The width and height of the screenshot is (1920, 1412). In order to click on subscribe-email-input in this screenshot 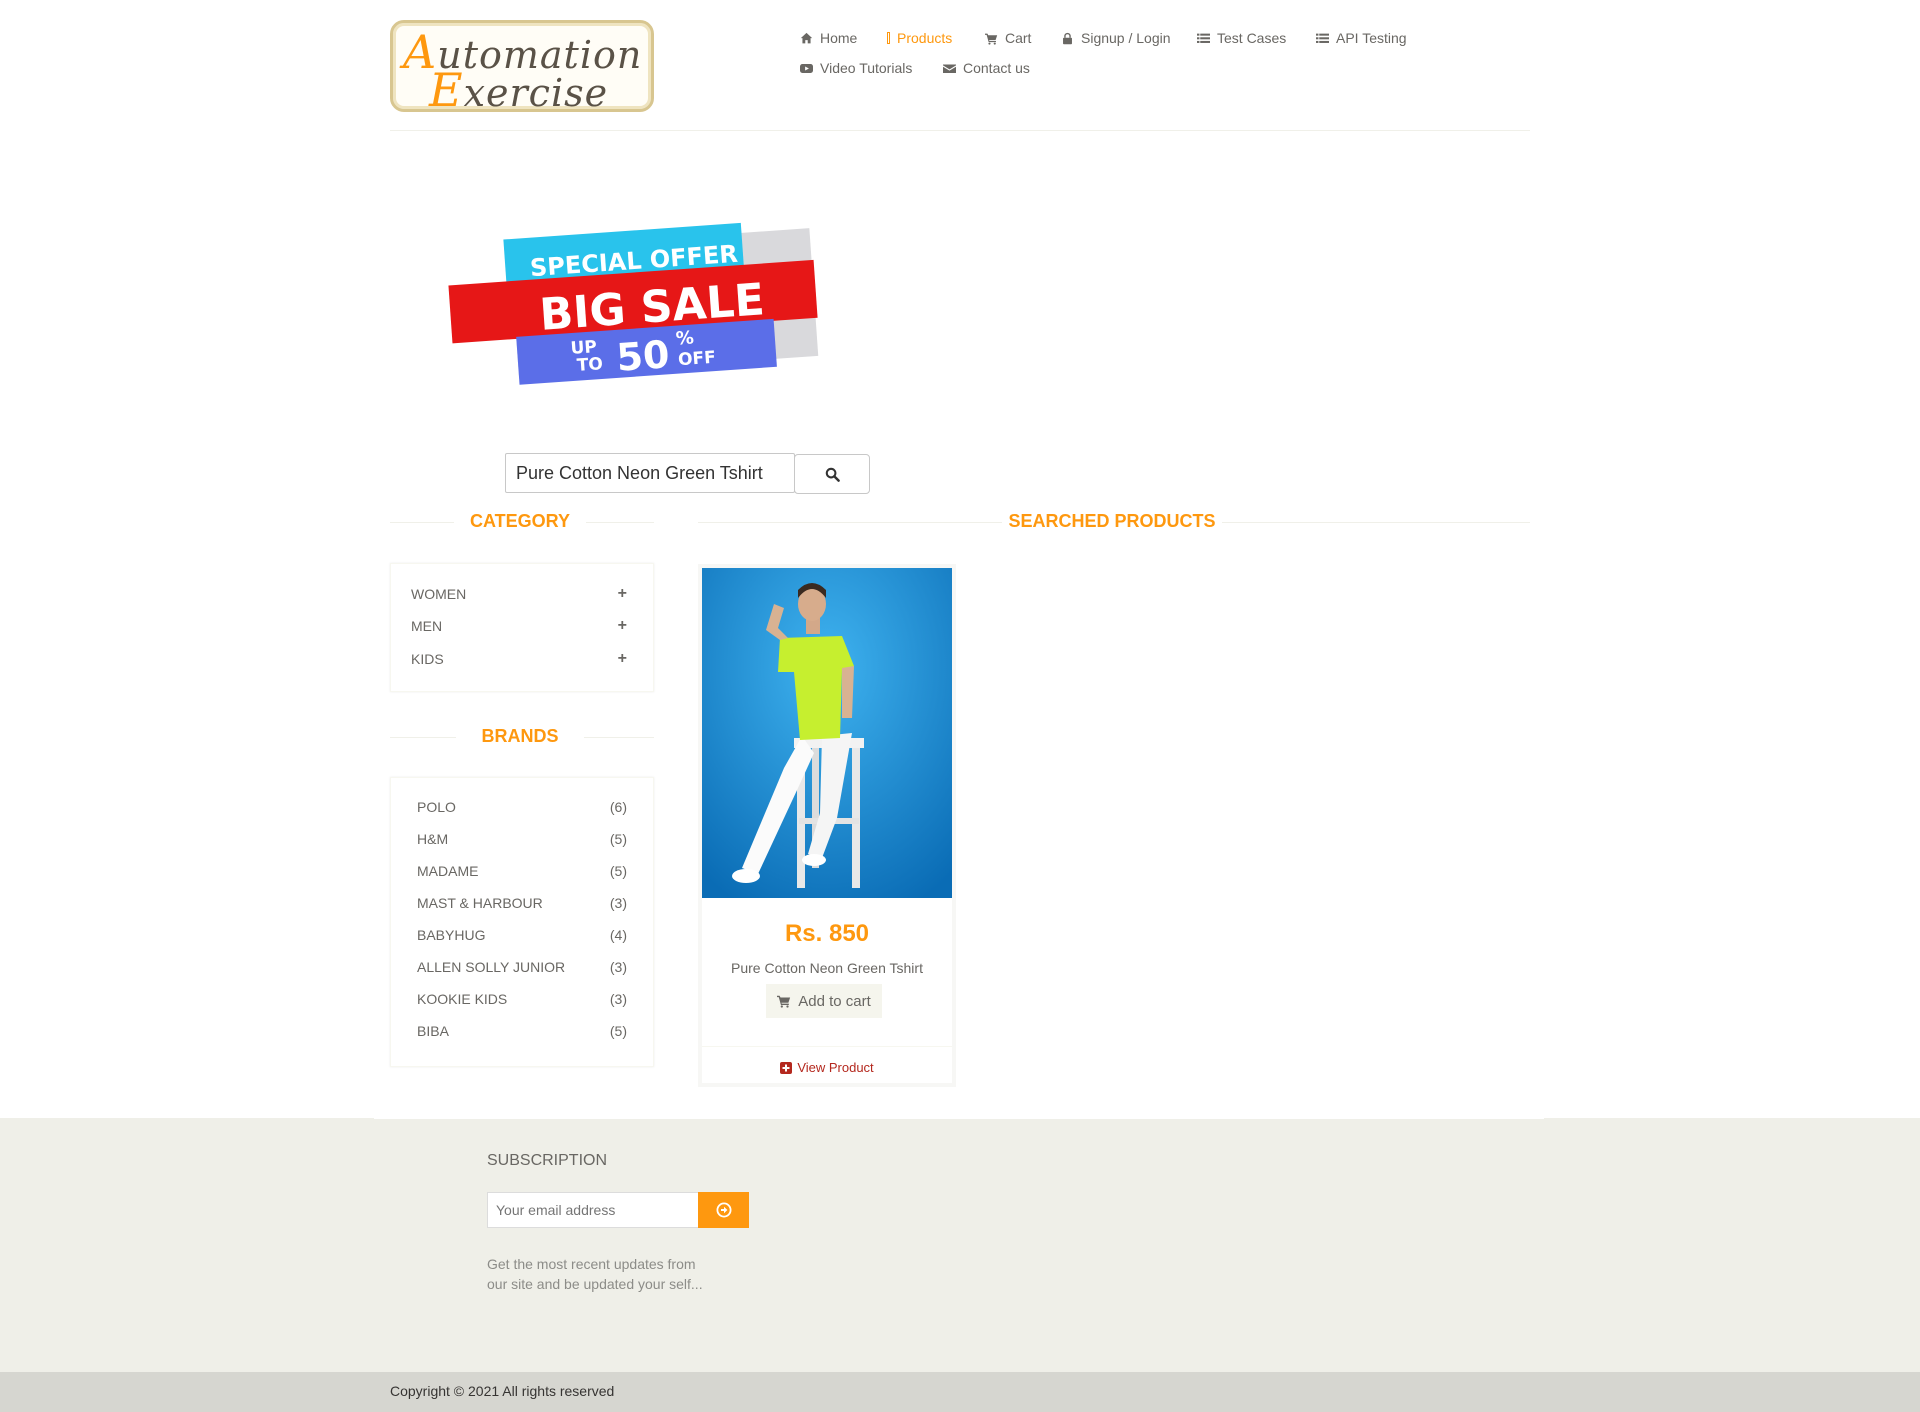, I will do `click(593, 1210)`.